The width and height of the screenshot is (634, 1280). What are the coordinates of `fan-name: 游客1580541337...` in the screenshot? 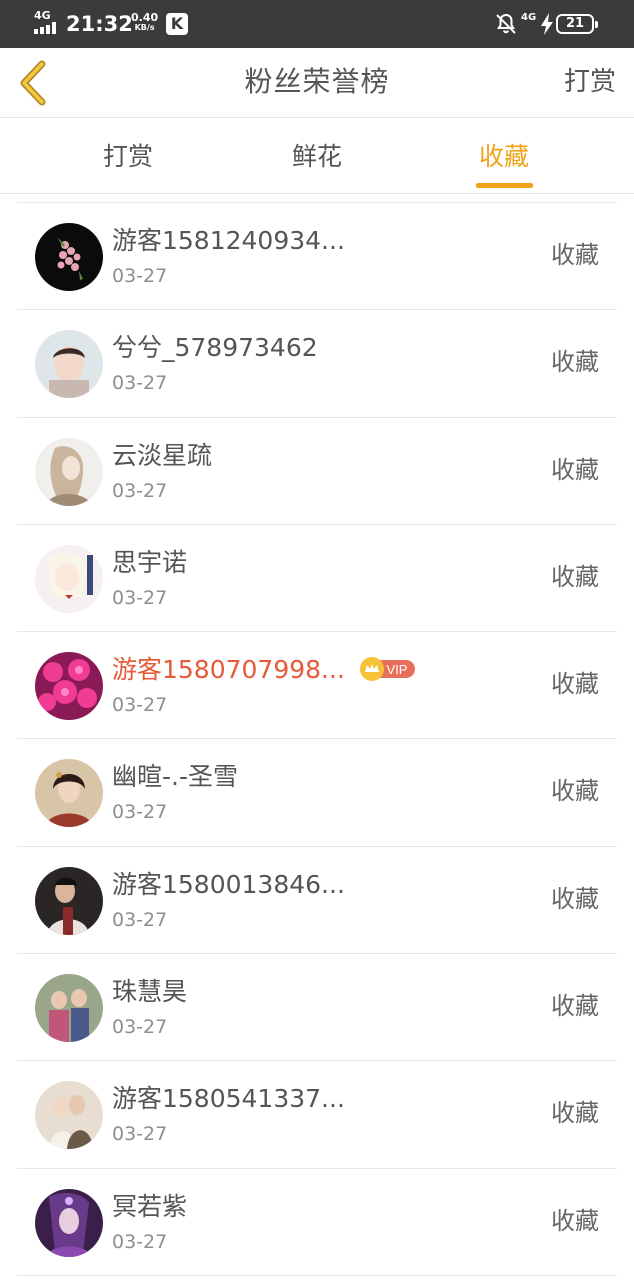 It's located at (228, 1099).